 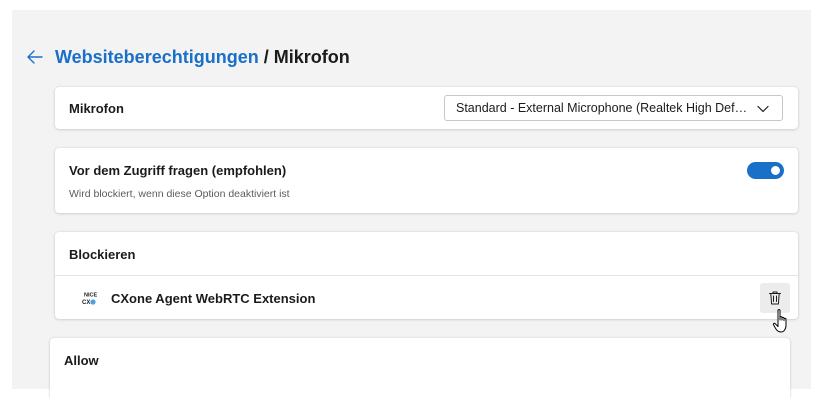 I want to click on breadcrumb-link-site-permissions: Websiteberechtigungen, so click(x=157, y=57).